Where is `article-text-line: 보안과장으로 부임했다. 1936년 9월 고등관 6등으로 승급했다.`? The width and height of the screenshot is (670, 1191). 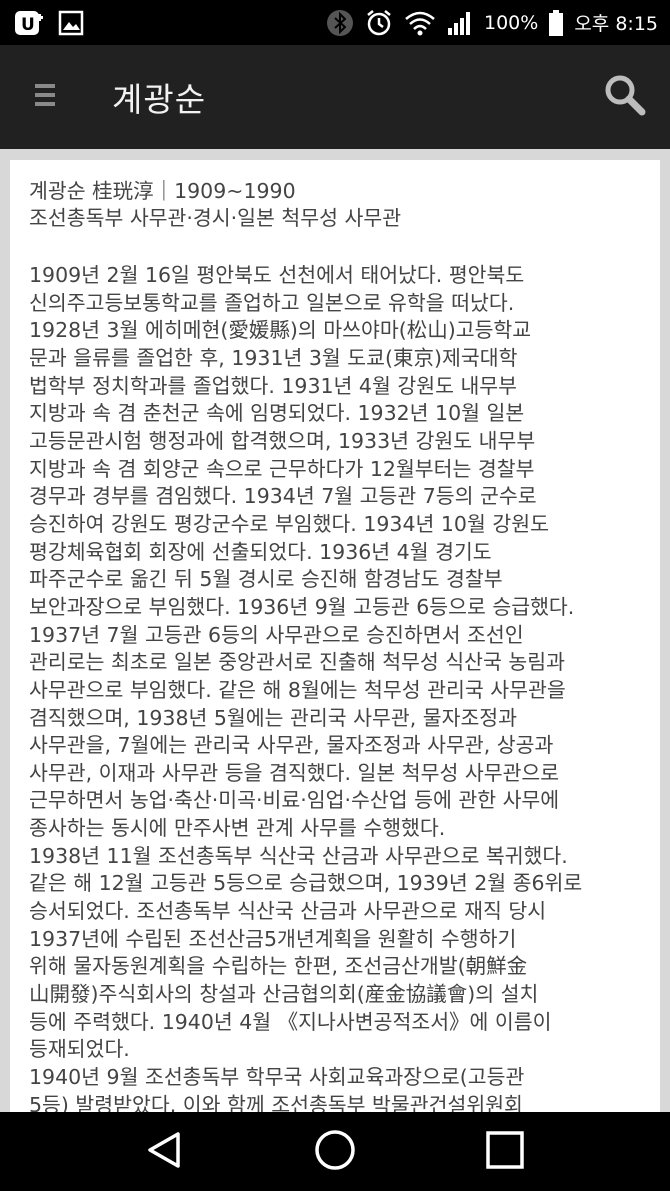
article-text-line: 보안과장으로 부임했다. 1936년 9월 고등관 6등으로 승급했다. is located at coordinates (302, 606).